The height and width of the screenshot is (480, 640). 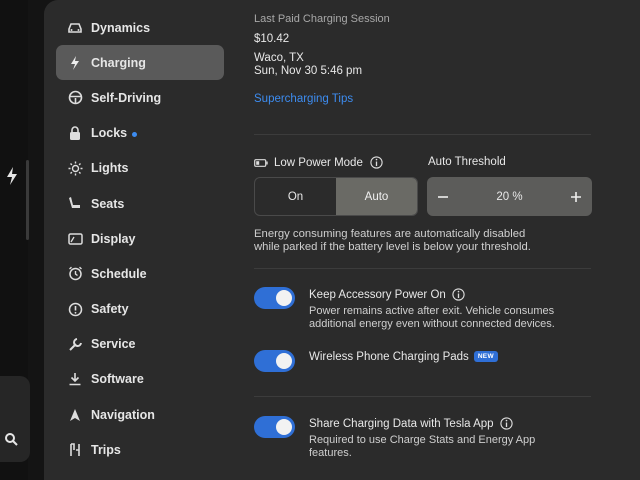 What do you see at coordinates (279, 58) in the screenshot?
I see `session-location: Waco, TX` at bounding box center [279, 58].